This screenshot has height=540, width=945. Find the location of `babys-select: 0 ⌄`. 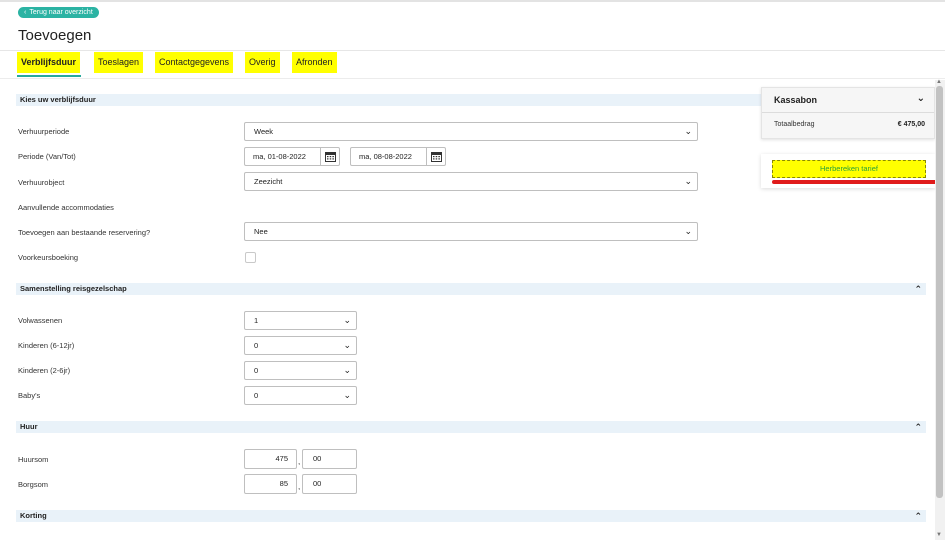

babys-select: 0 ⌄ is located at coordinates (300, 395).